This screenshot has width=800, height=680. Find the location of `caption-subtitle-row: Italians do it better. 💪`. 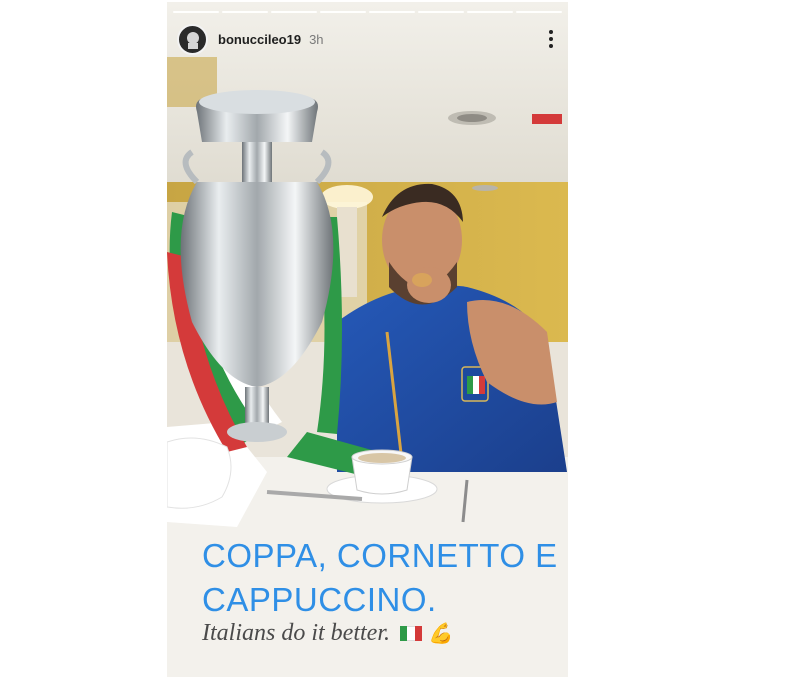

caption-subtitle-row: Italians do it better. 💪 is located at coordinates (327, 633).